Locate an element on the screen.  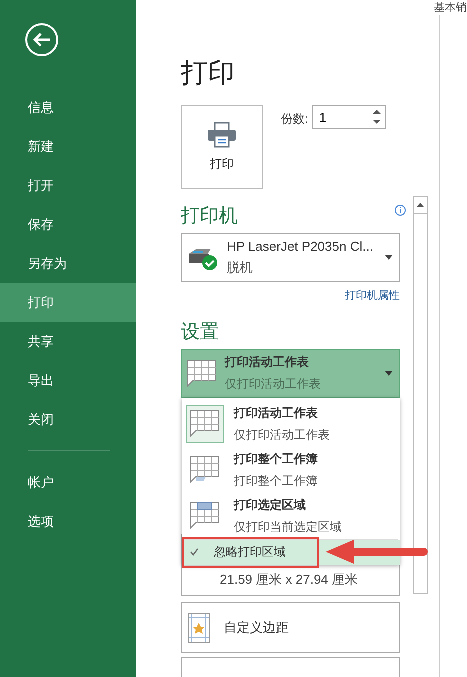
settings-heading: 设置 is located at coordinates (200, 333).